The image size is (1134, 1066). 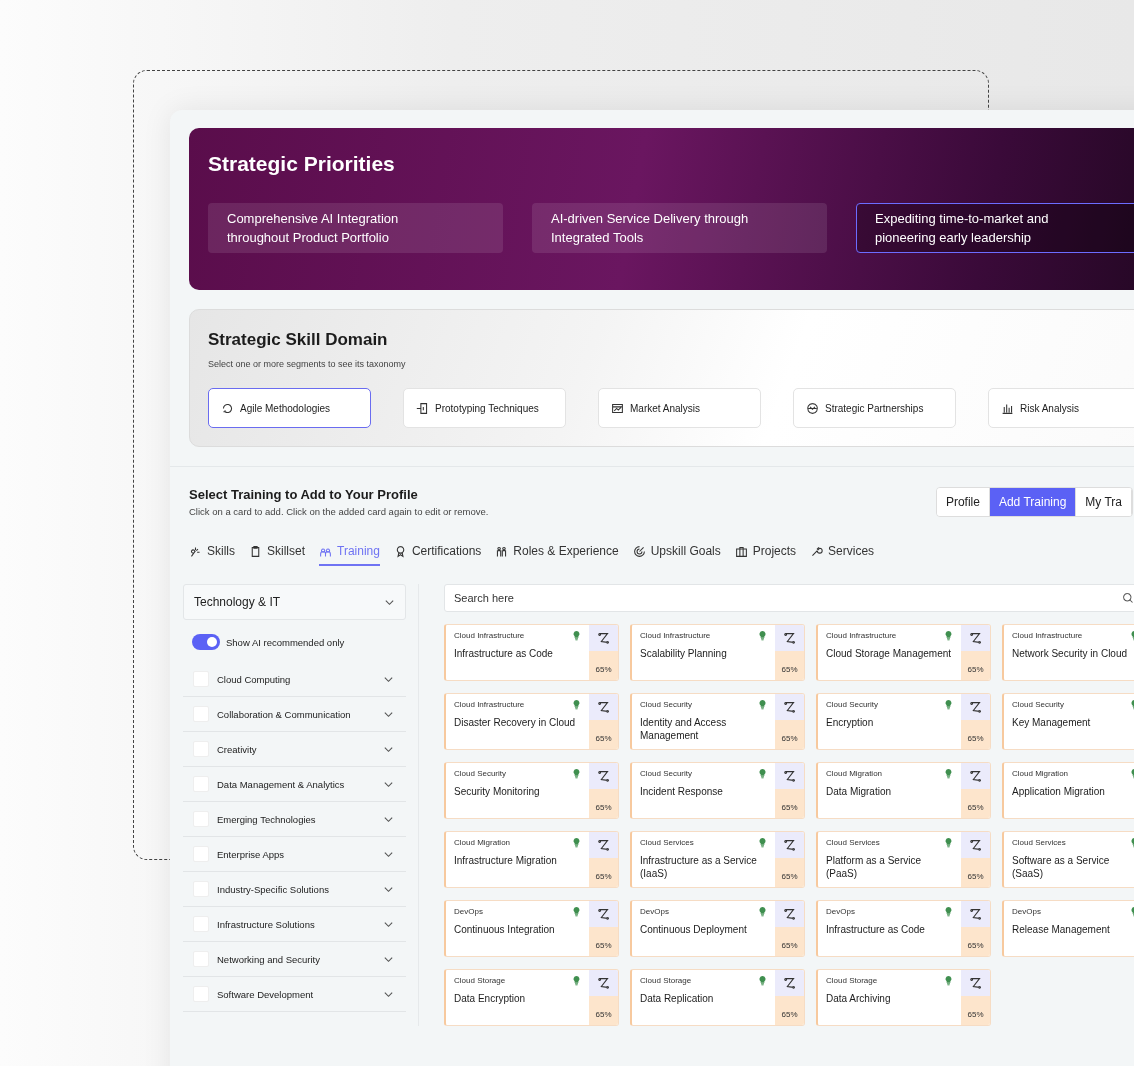 I want to click on training-card: Cloud Services Platform as a Service (PaaS) 65%, so click(x=903, y=859).